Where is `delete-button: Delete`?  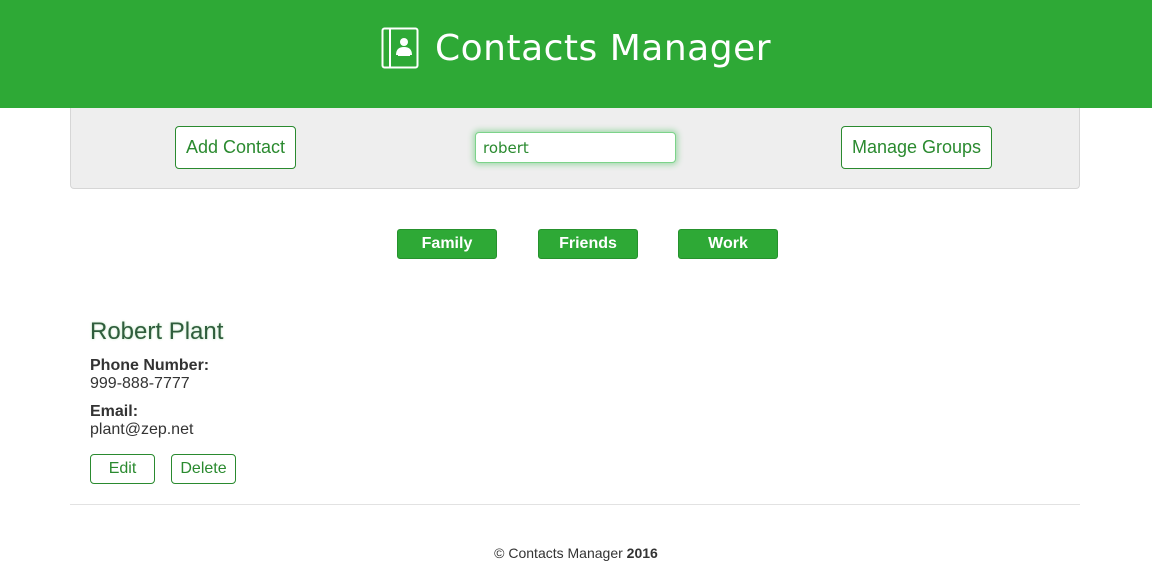
delete-button: Delete is located at coordinates (203, 469).